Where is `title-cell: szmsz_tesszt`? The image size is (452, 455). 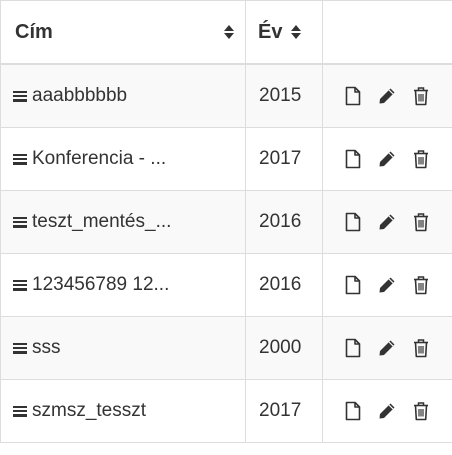 title-cell: szmsz_tesszt is located at coordinates (123, 411).